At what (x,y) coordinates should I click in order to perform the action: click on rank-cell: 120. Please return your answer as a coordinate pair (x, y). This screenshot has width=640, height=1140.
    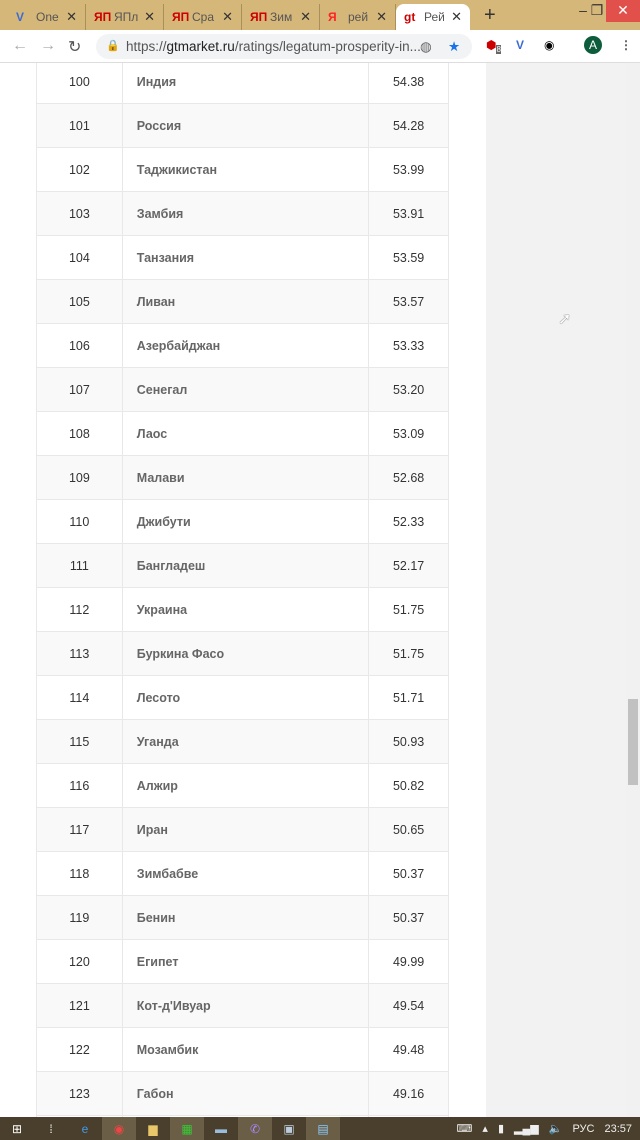
    Looking at the image, I should click on (79, 961).